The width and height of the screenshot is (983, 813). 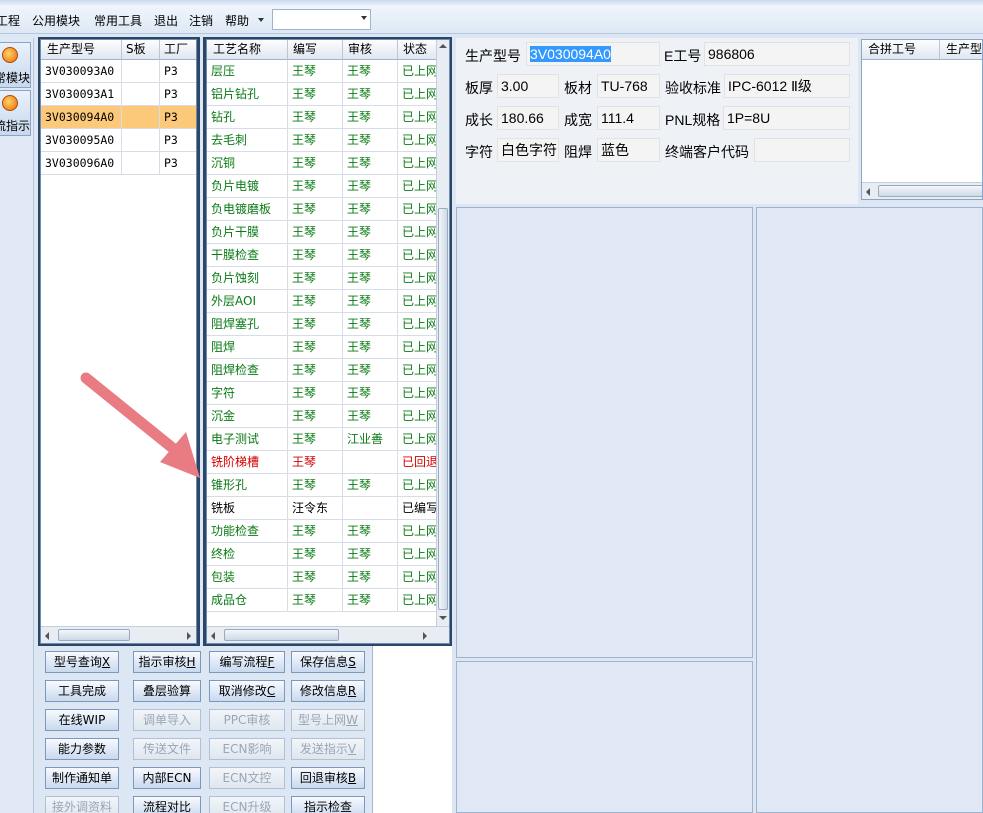 I want to click on scroll-left-icon, so click(x=213, y=636).